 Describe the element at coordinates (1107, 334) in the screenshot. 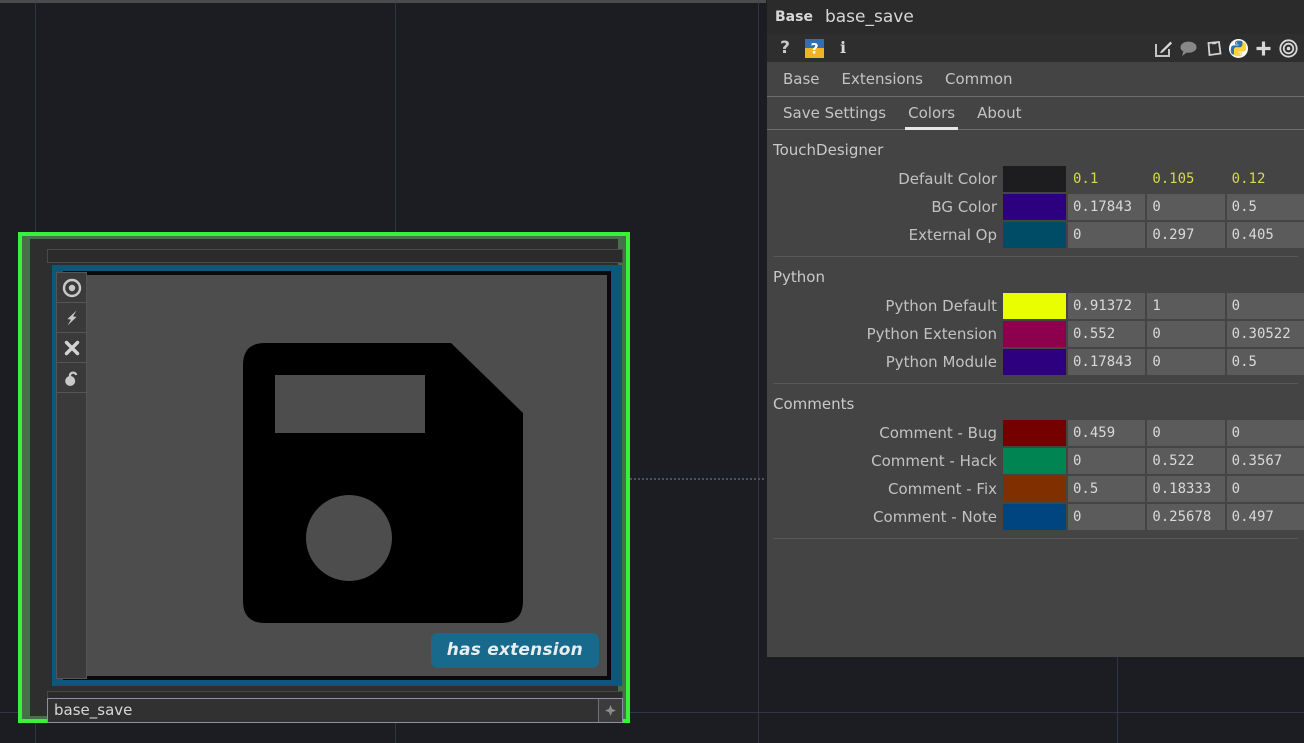

I see `parameter-value-field: 0.552` at that location.